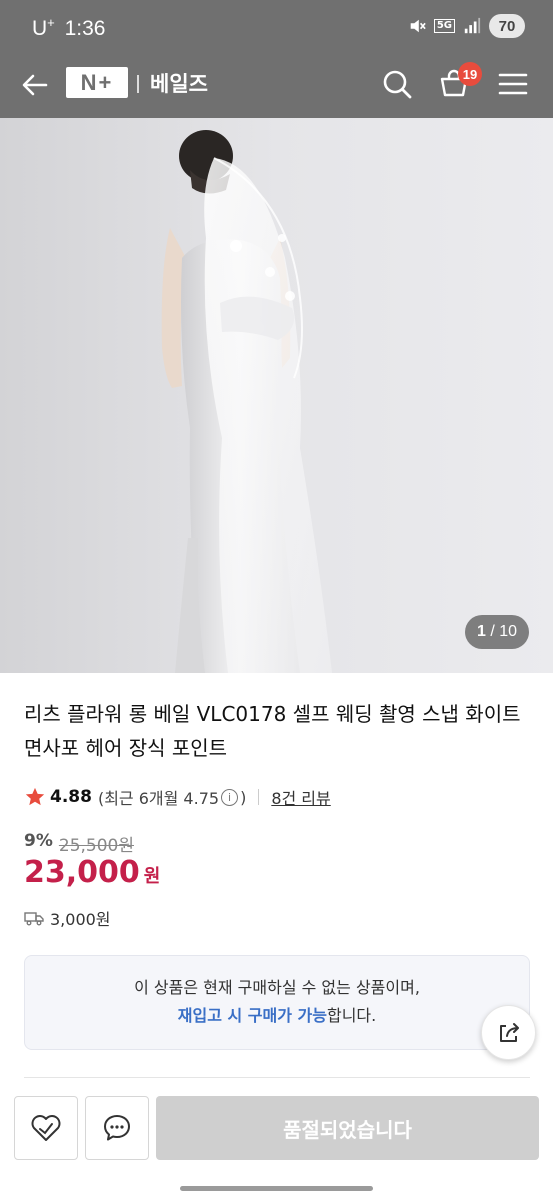 The image size is (553, 1200). What do you see at coordinates (347, 1128) in the screenshot?
I see `soldout-button: 품절되었습니다` at bounding box center [347, 1128].